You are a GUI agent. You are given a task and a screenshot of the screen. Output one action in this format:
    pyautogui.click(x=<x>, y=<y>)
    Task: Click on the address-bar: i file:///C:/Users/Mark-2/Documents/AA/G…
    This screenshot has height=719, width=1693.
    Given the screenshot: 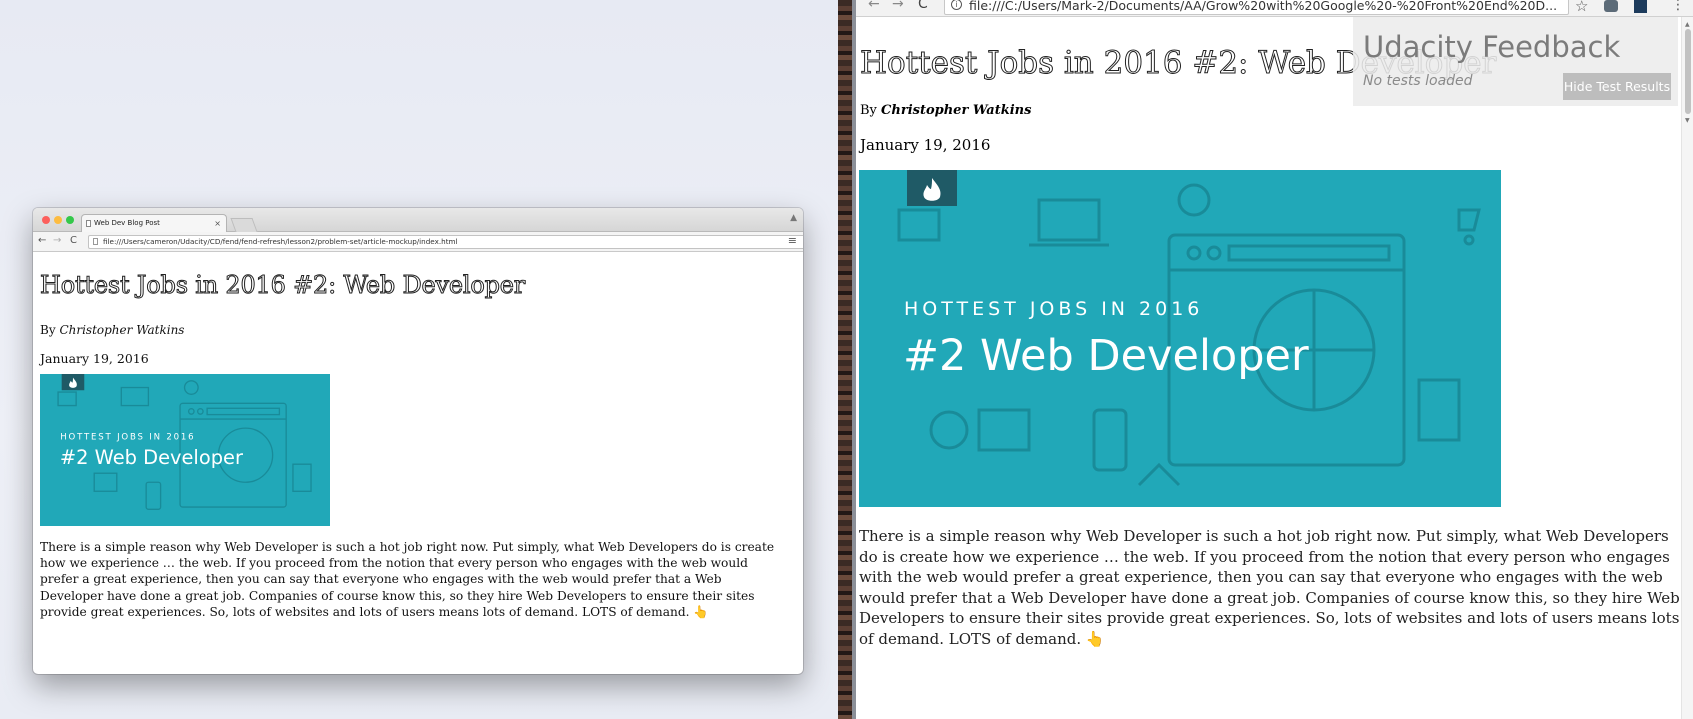 What is the action you would take?
    pyautogui.click(x=1256, y=7)
    